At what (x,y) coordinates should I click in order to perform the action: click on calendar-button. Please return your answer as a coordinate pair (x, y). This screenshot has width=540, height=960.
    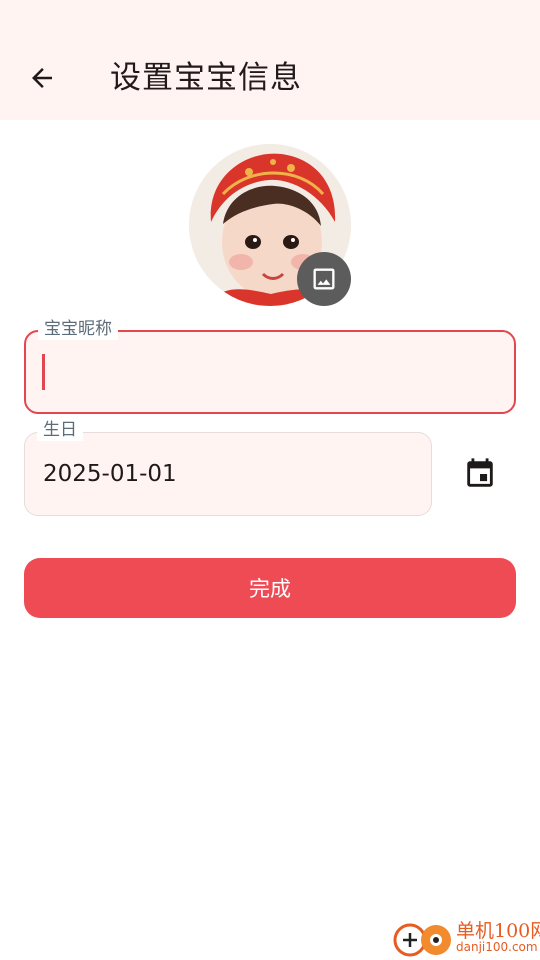
    Looking at the image, I should click on (480, 474).